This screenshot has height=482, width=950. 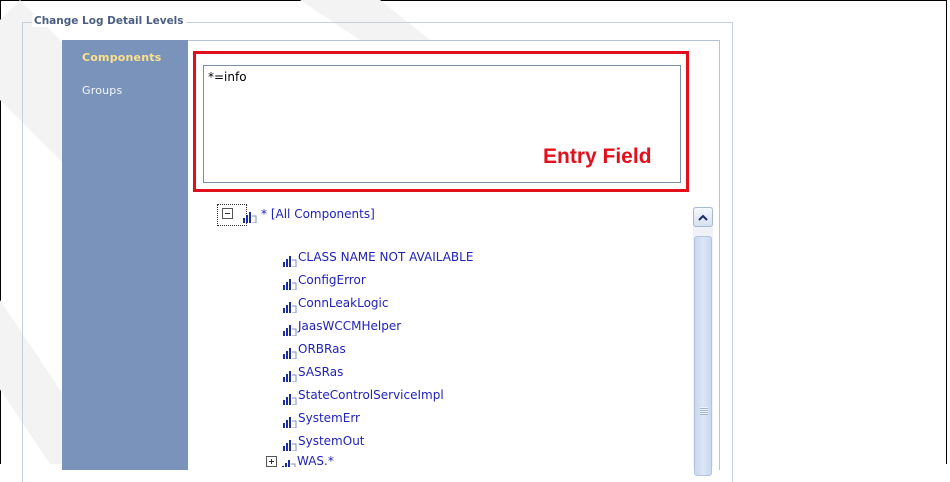 I want to click on tree-scrollbar, so click(x=703, y=341).